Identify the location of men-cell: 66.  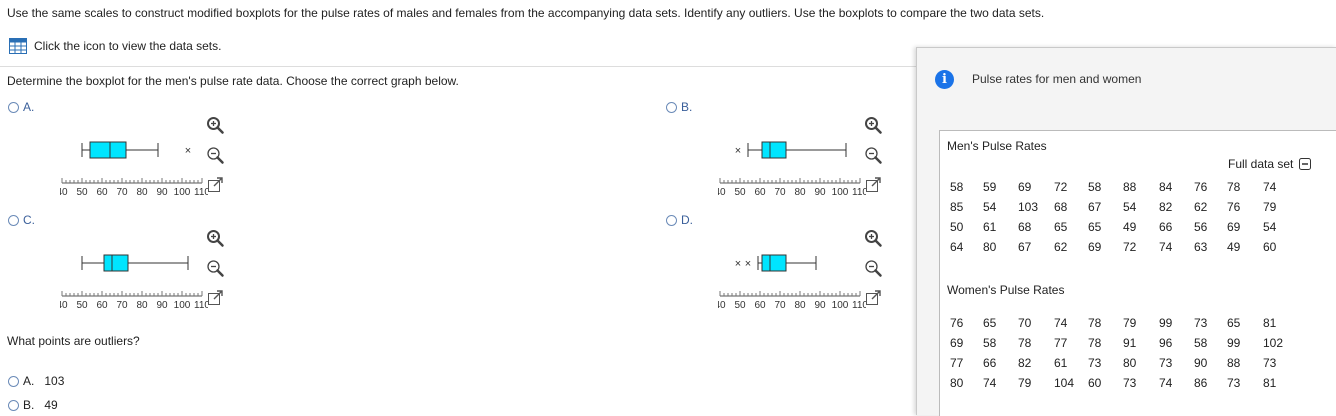
(1166, 227).